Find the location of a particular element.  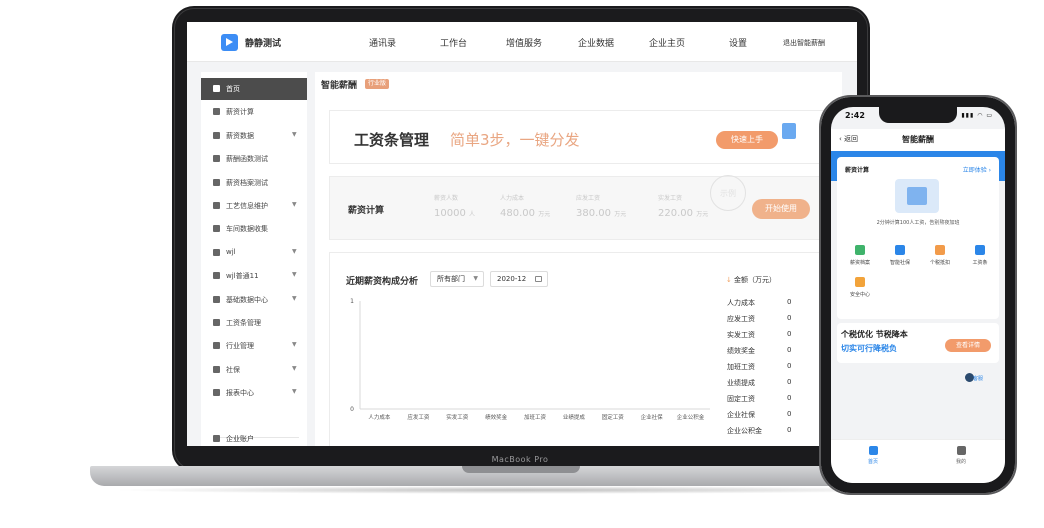

feature-icon-tile: 安全中心 is located at coordinates (860, 287).